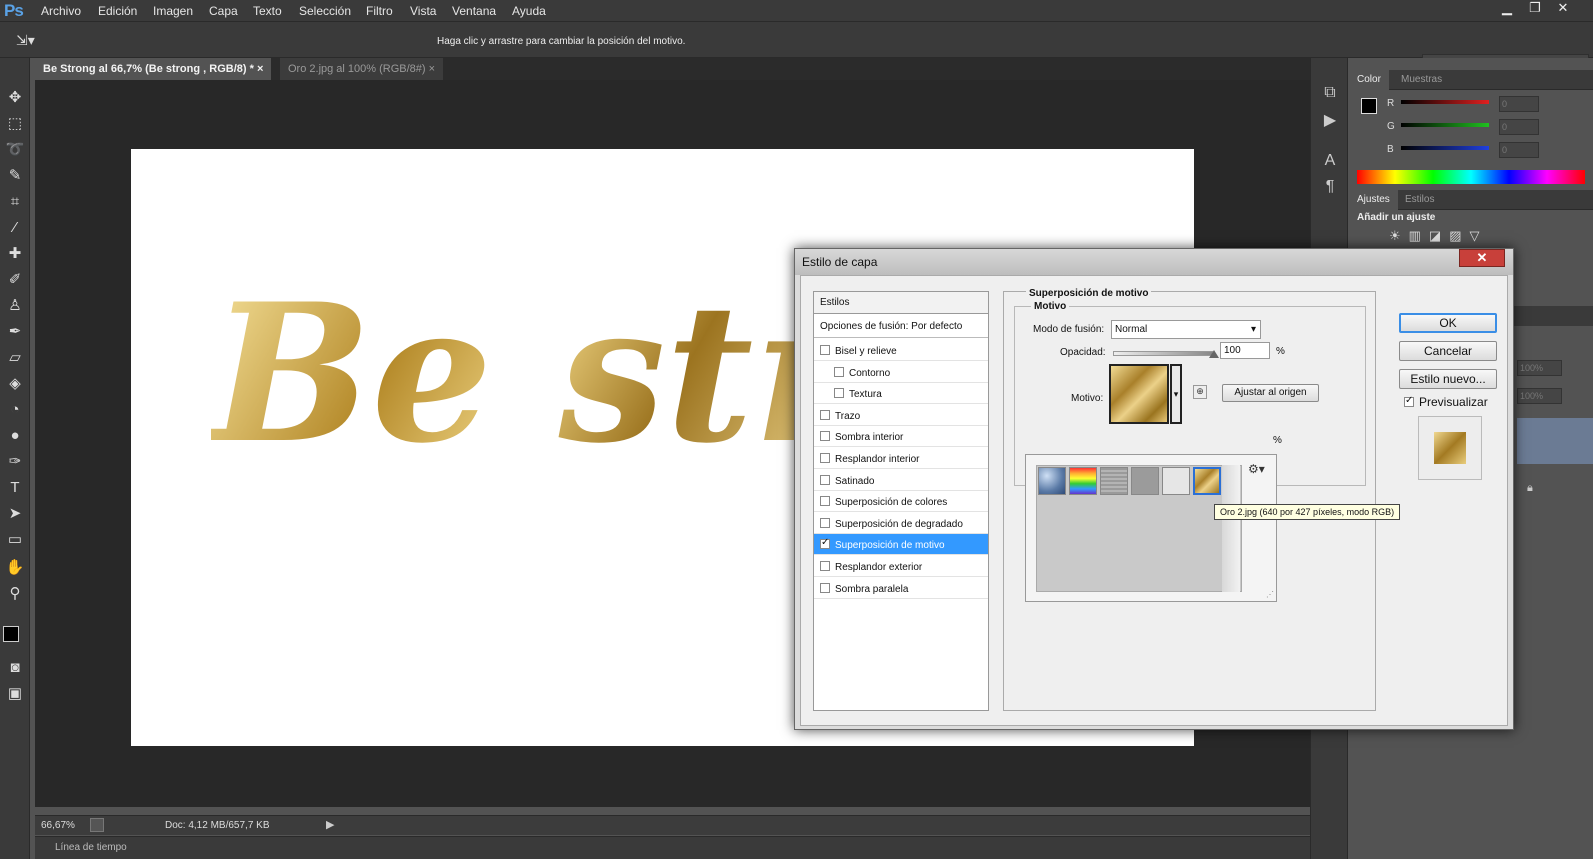  I want to click on pattern-dropdown-arrow-icon: ▾, so click(1176, 394).